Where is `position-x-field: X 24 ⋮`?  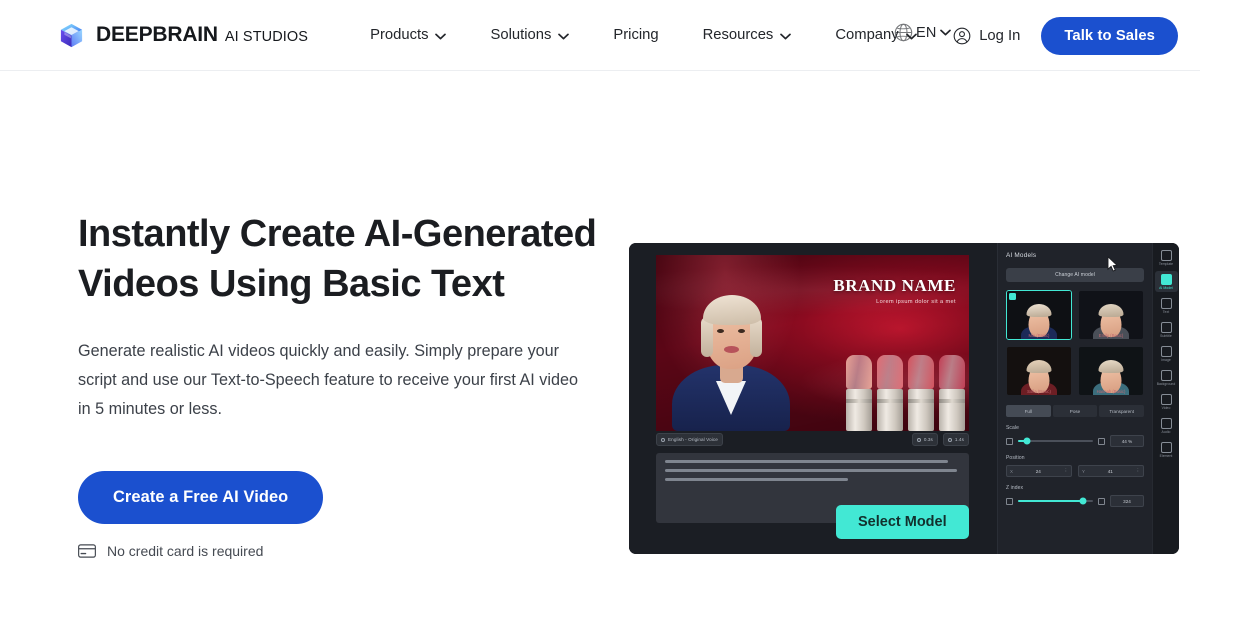
position-x-field: X 24 ⋮ is located at coordinates (1039, 471).